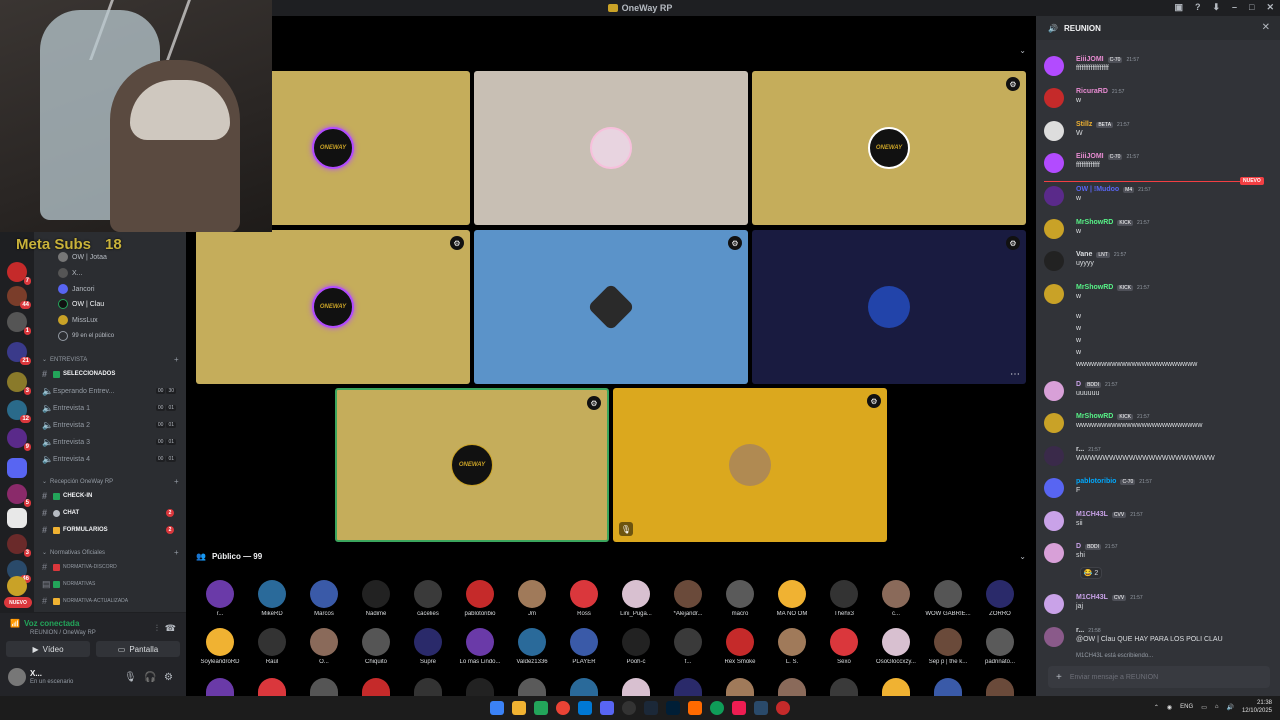 Image resolution: width=1280 pixels, height=720 pixels. I want to click on discord-icon, so click(607, 708).